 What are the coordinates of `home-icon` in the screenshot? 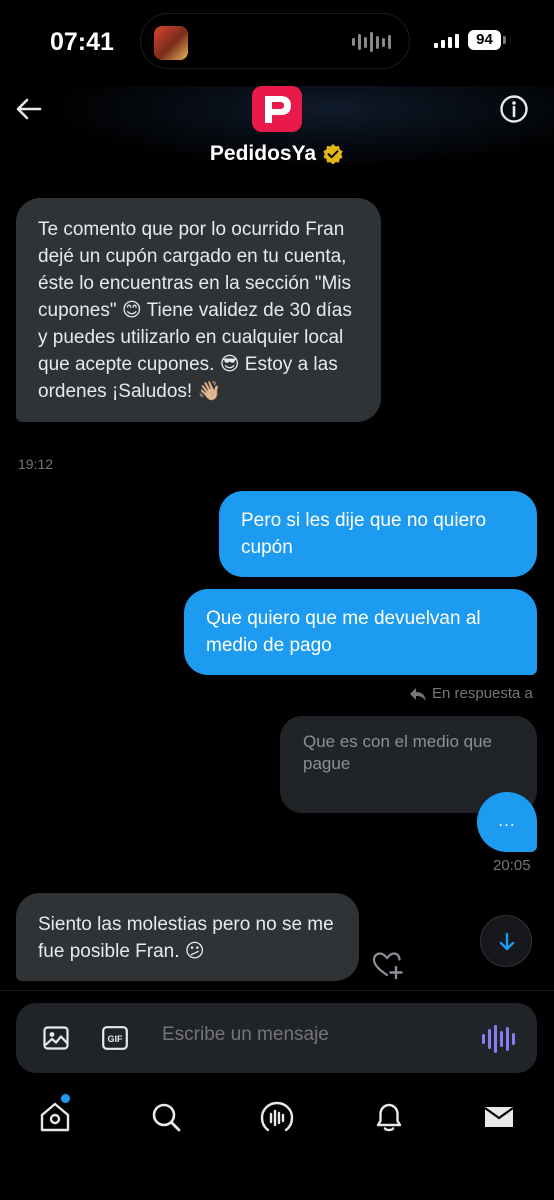 It's located at (55, 1117).